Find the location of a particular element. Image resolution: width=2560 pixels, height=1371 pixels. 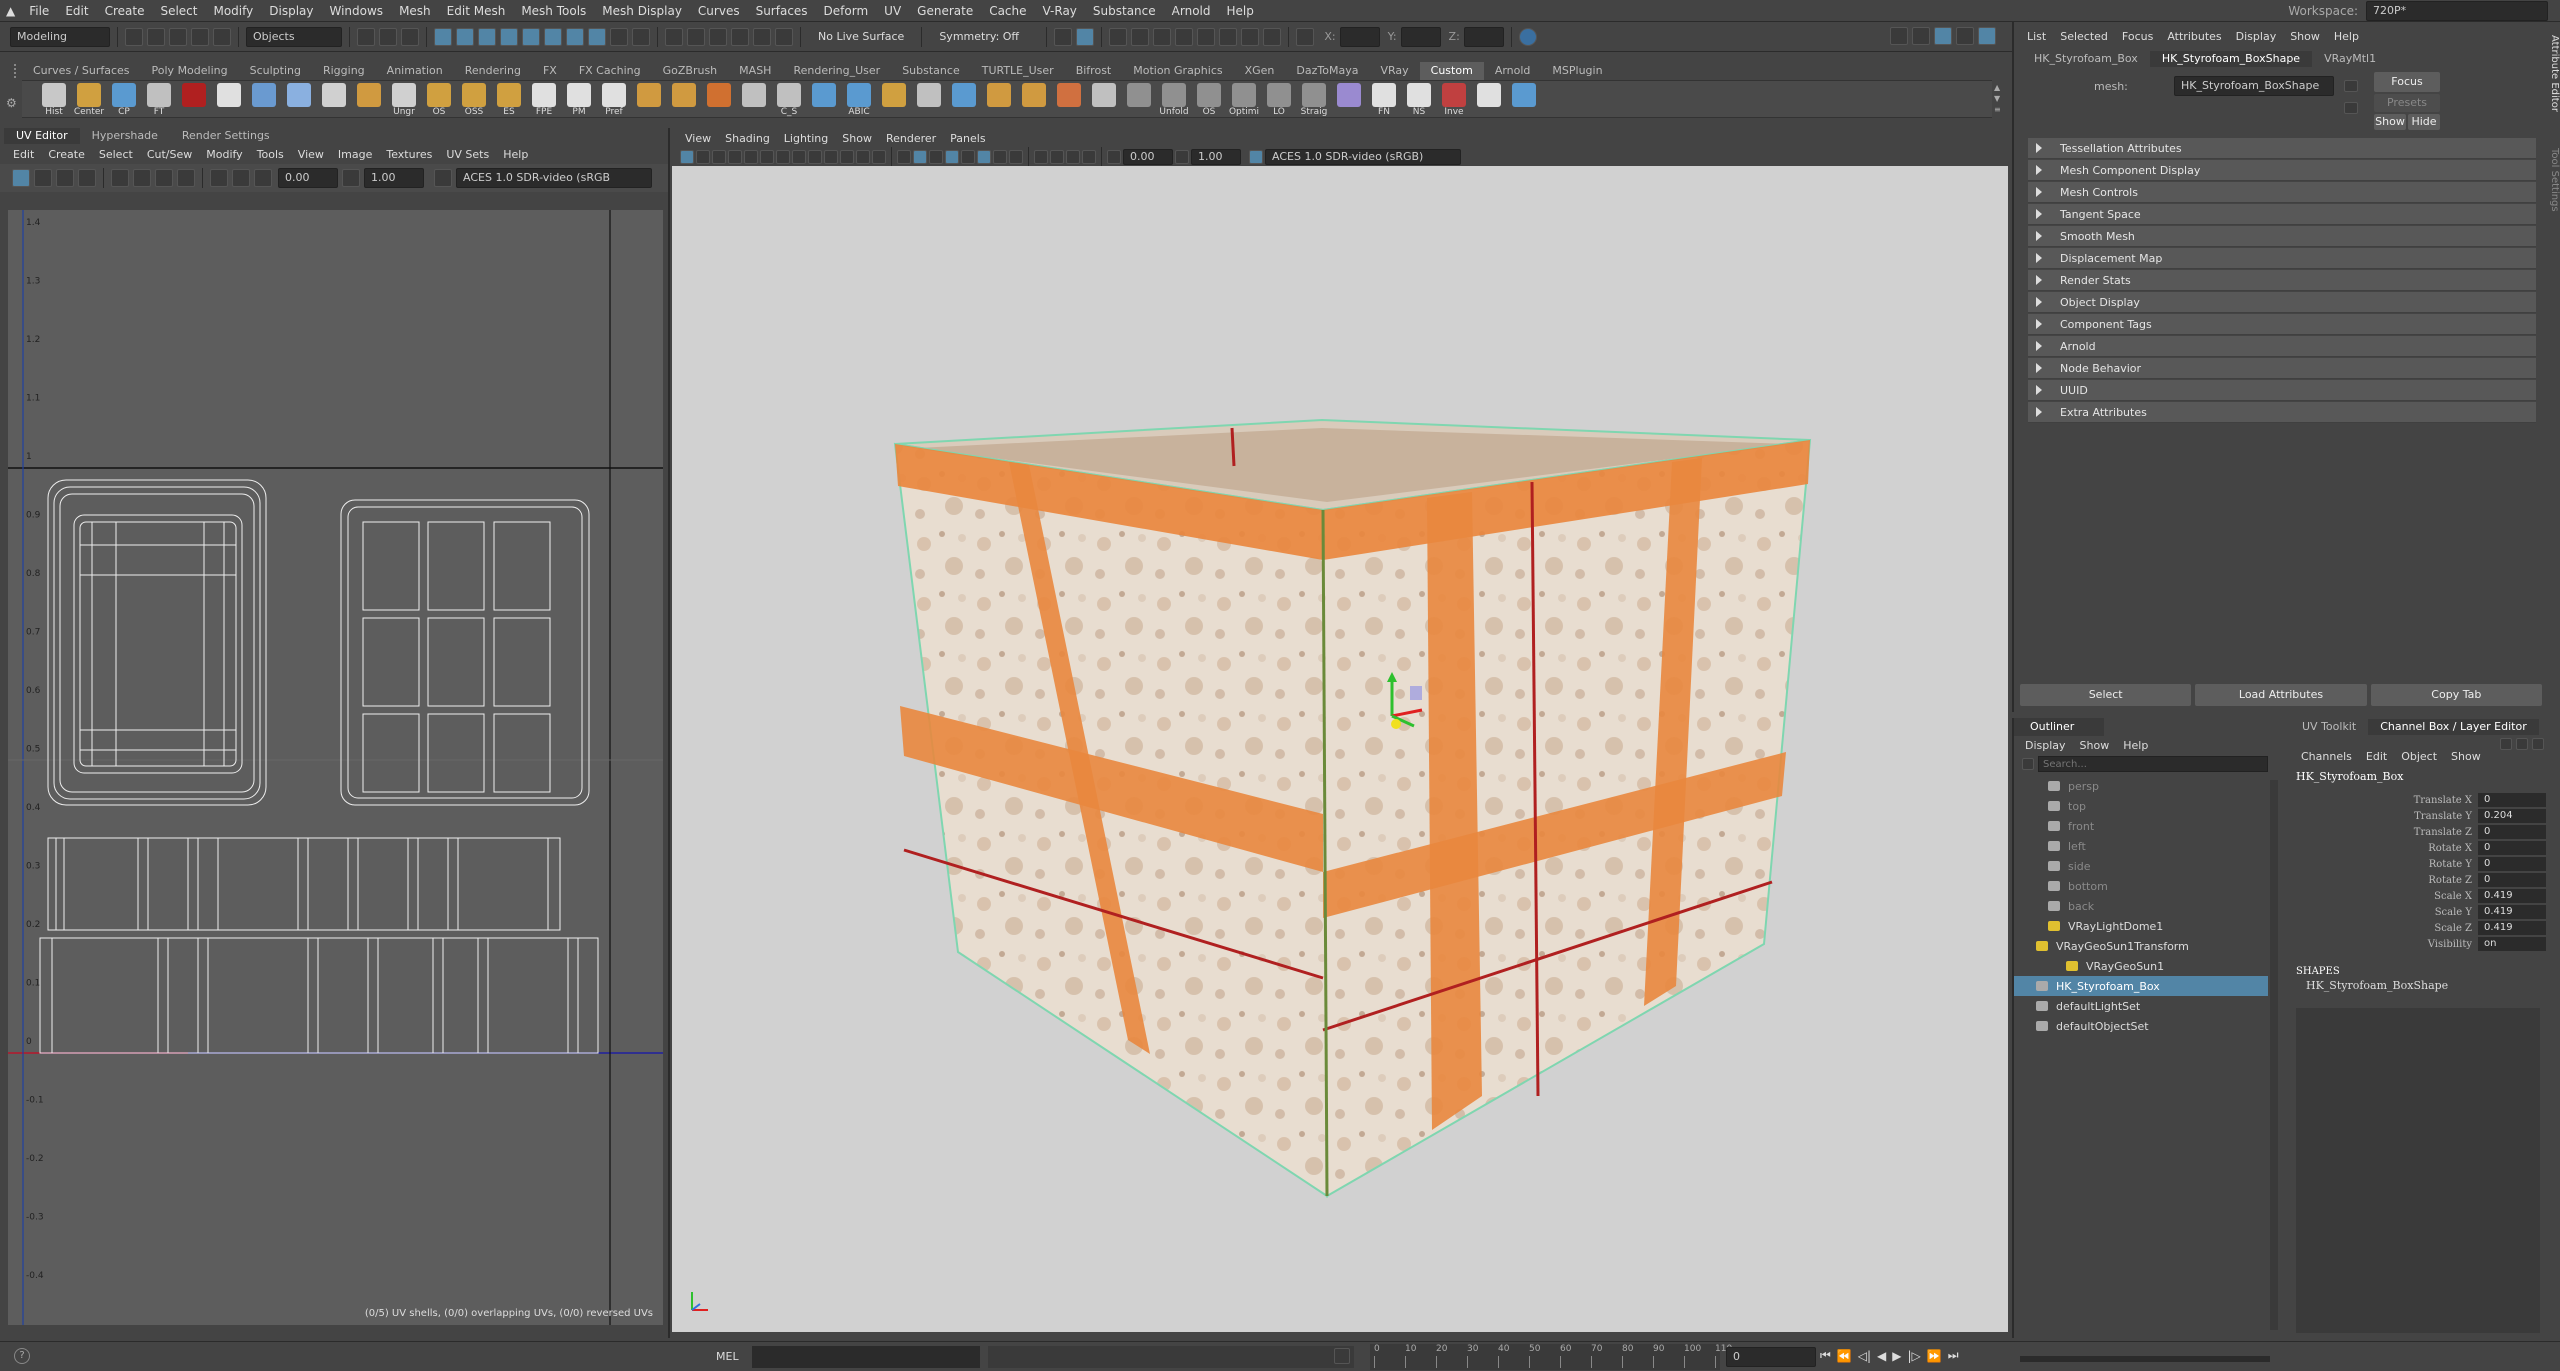

copy-tab-button: Copy Tab is located at coordinates (2456, 695).